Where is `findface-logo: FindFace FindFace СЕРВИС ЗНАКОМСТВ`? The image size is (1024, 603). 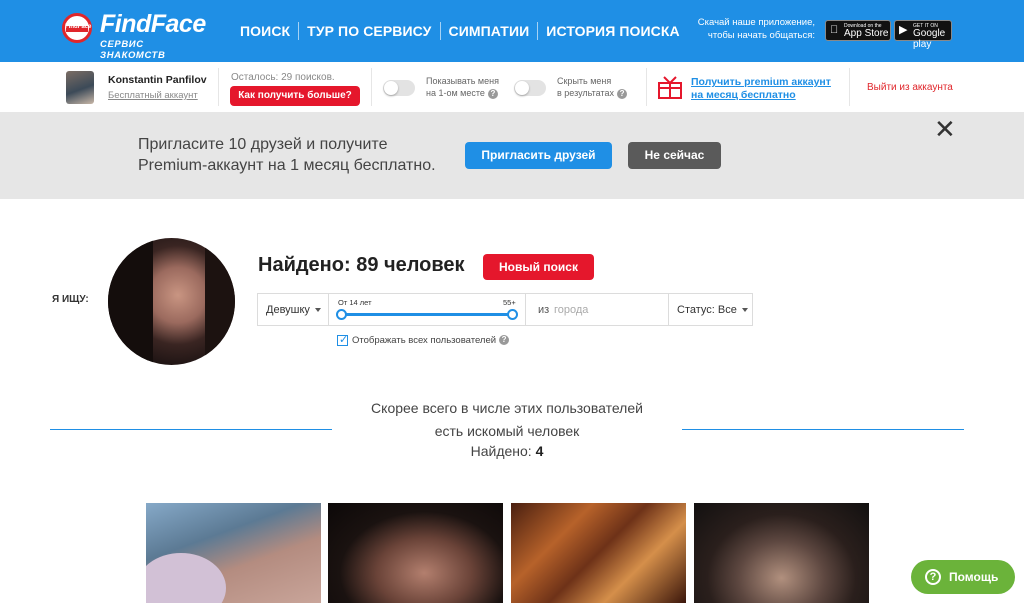 findface-logo: FindFace FindFace СЕРВИС ЗНАКОМСТВ is located at coordinates (137, 35).